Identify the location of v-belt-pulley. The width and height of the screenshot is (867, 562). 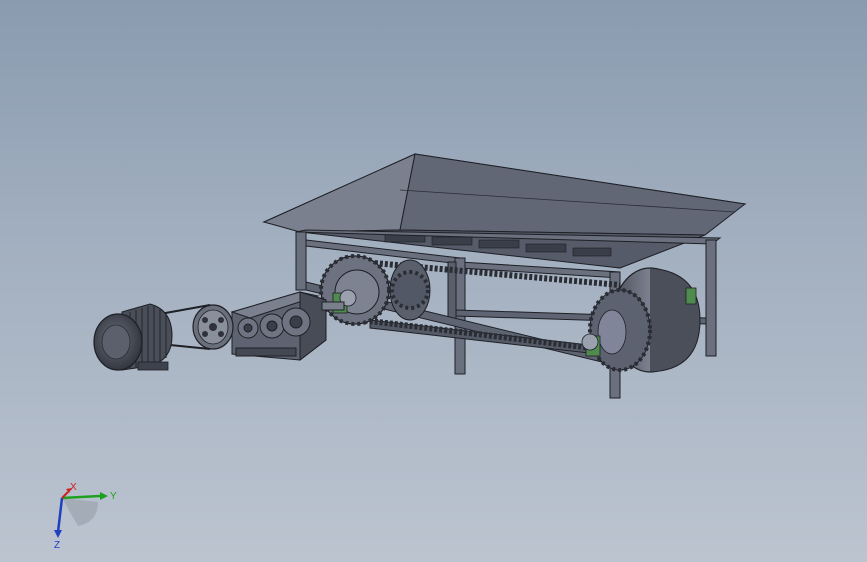
(213, 327).